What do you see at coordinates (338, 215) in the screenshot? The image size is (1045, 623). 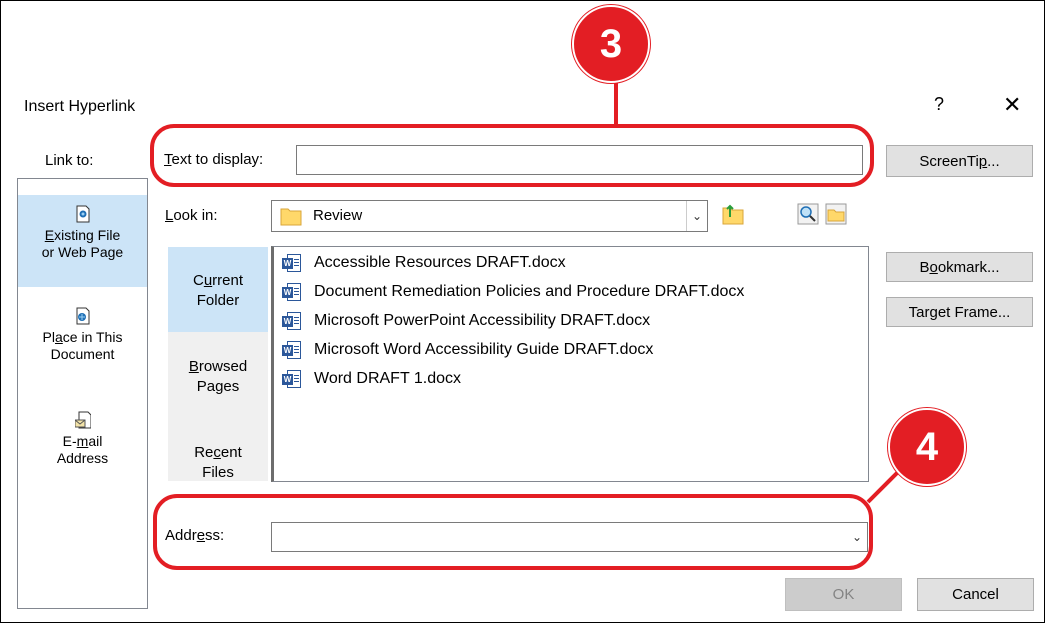 I see `look-in-value: Review` at bounding box center [338, 215].